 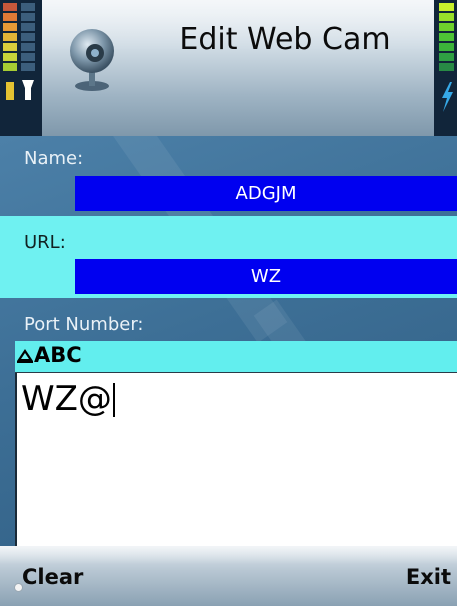 What do you see at coordinates (52, 577) in the screenshot?
I see `clear-button: Clear` at bounding box center [52, 577].